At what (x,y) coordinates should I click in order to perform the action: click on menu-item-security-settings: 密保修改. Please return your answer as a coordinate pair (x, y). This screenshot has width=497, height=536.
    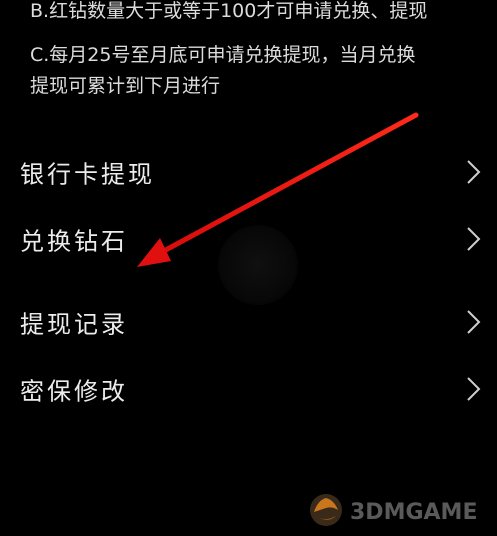
    Looking at the image, I should click on (248, 389).